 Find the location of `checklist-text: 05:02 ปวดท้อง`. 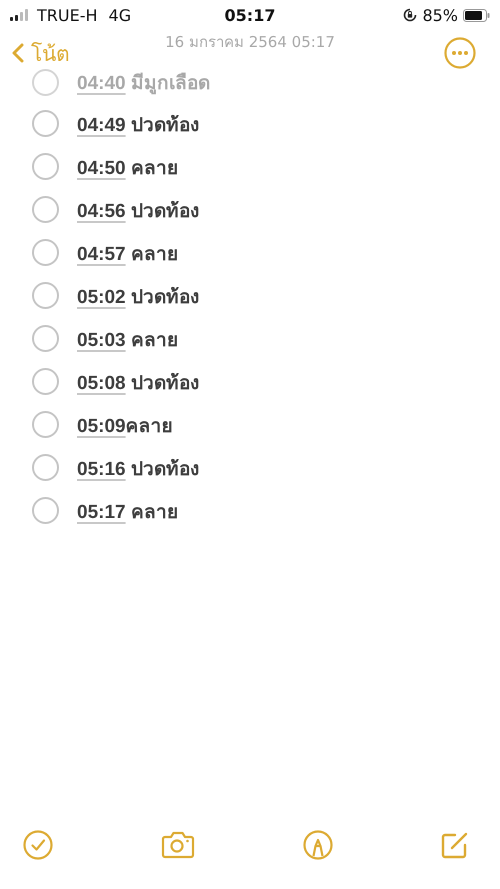

checklist-text: 05:02 ปวดท้อง is located at coordinates (138, 298).